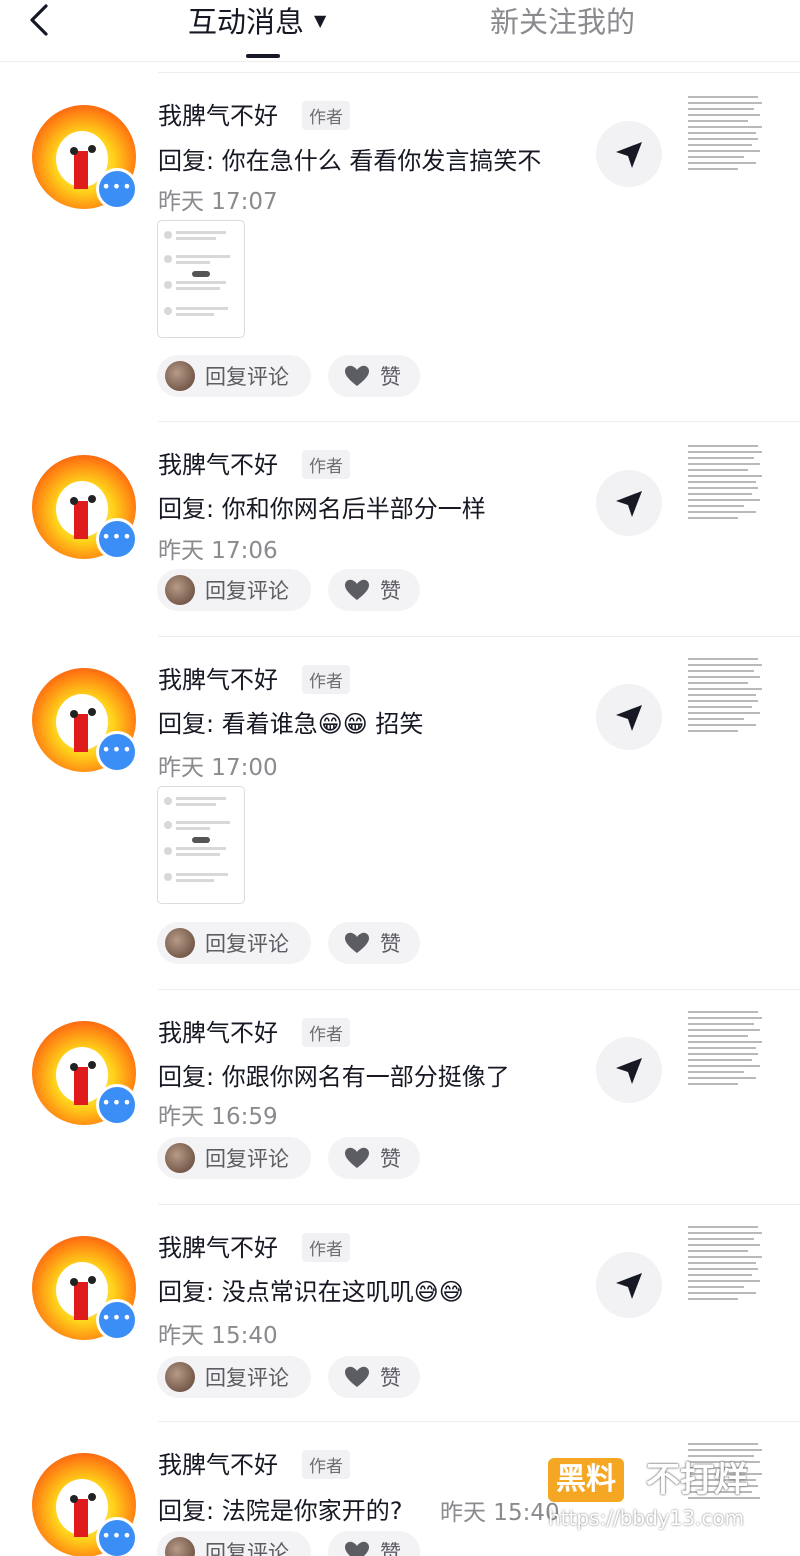 The height and width of the screenshot is (1556, 800). I want to click on watermark-badge: 黑料, so click(586, 1480).